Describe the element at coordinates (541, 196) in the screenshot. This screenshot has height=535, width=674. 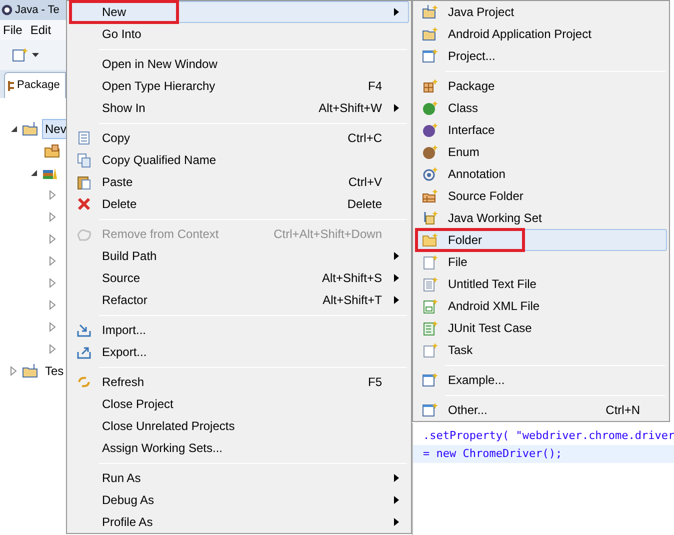
I see `menu-item: Source Folder` at that location.